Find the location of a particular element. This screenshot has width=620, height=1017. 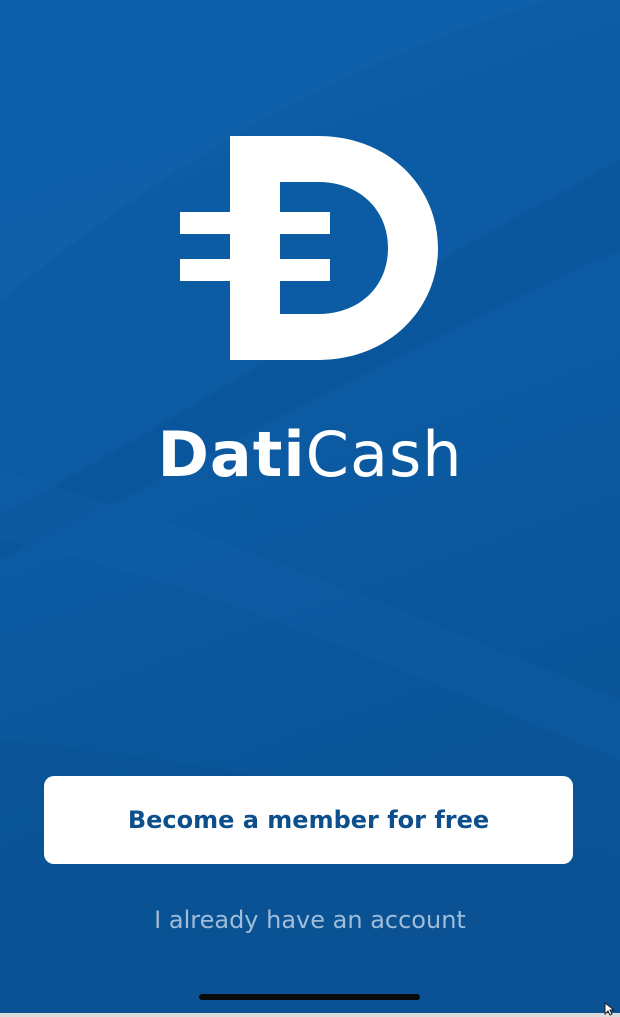

home-indicator is located at coordinates (309, 997).